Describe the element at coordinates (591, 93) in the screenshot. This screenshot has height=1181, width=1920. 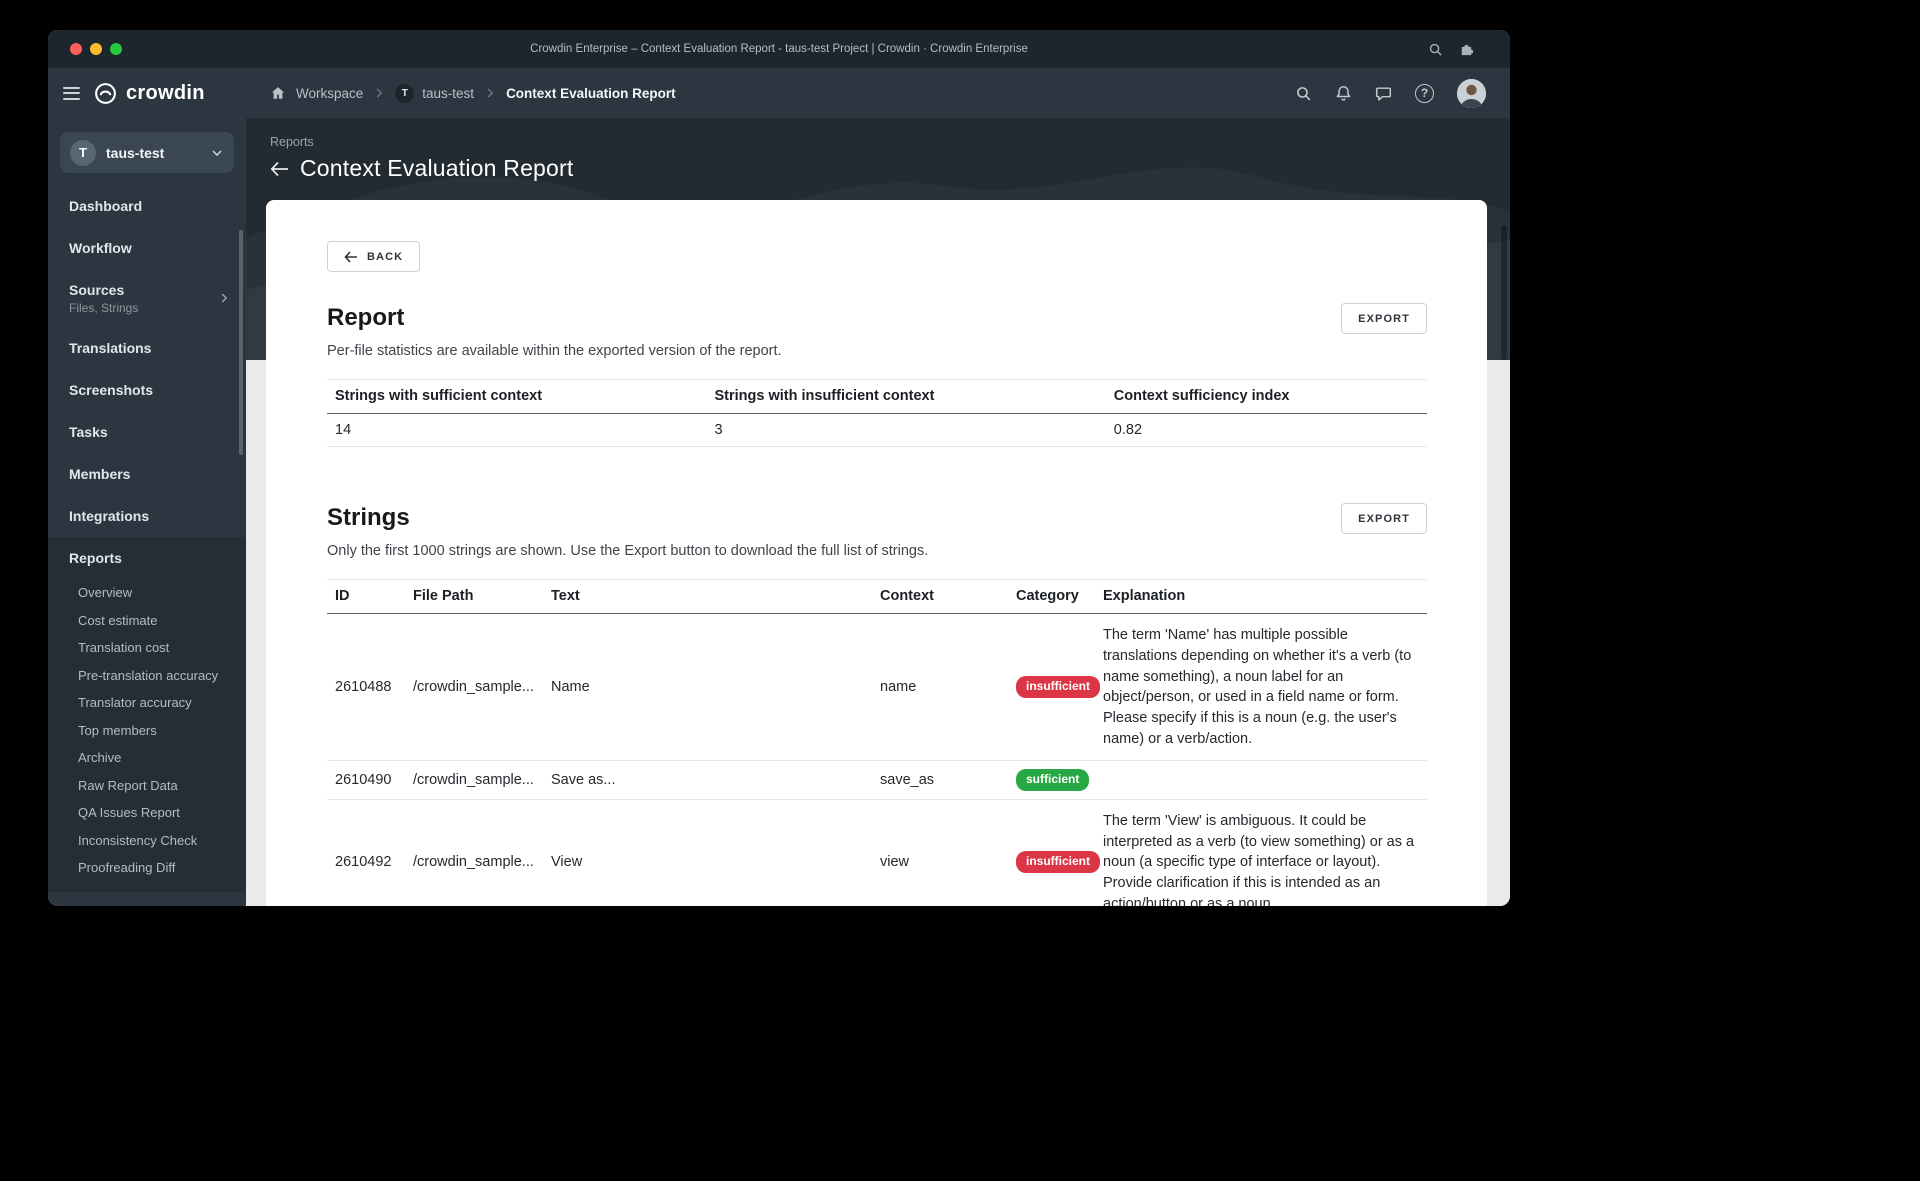
I see `breadcrumb-current-page: Context Evaluation Report` at that location.